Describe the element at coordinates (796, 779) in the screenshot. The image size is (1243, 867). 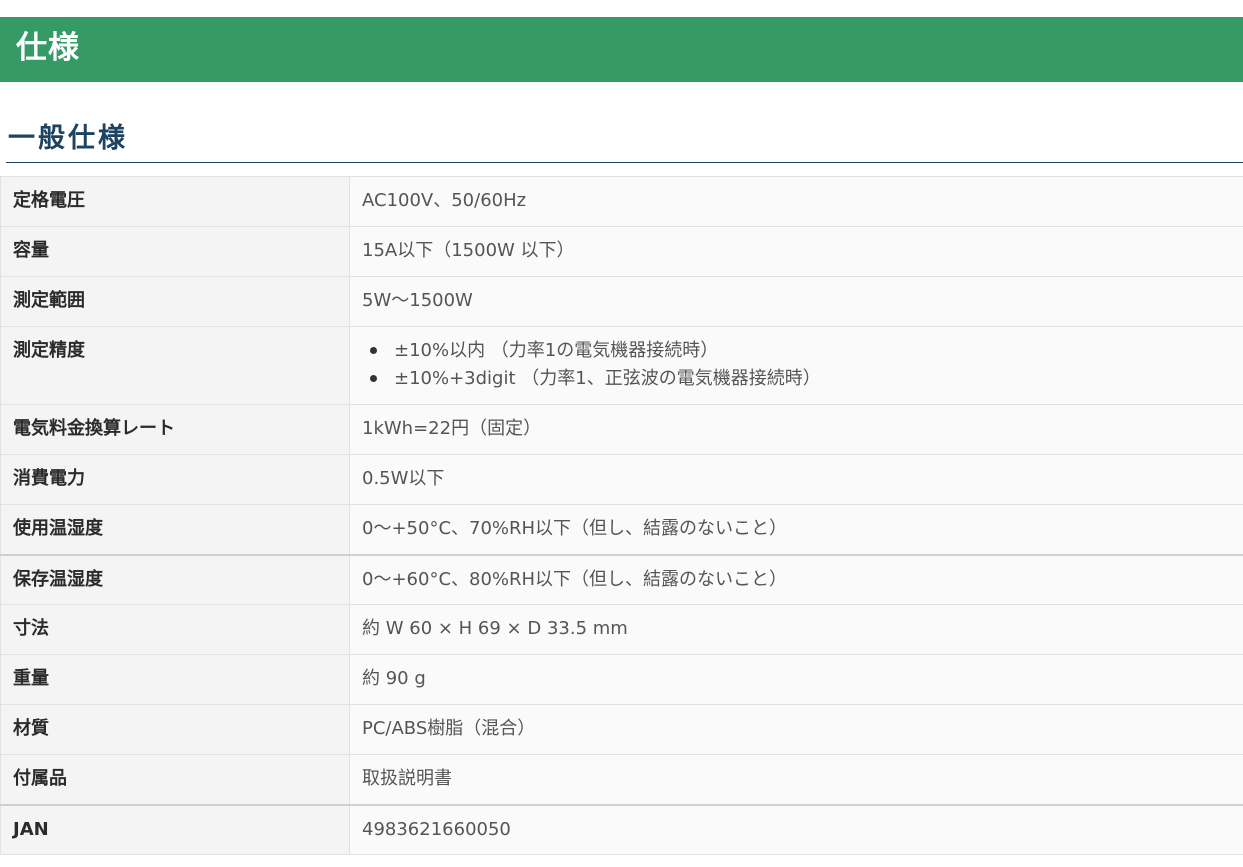
I see `spec-value: 取扱説明書` at that location.